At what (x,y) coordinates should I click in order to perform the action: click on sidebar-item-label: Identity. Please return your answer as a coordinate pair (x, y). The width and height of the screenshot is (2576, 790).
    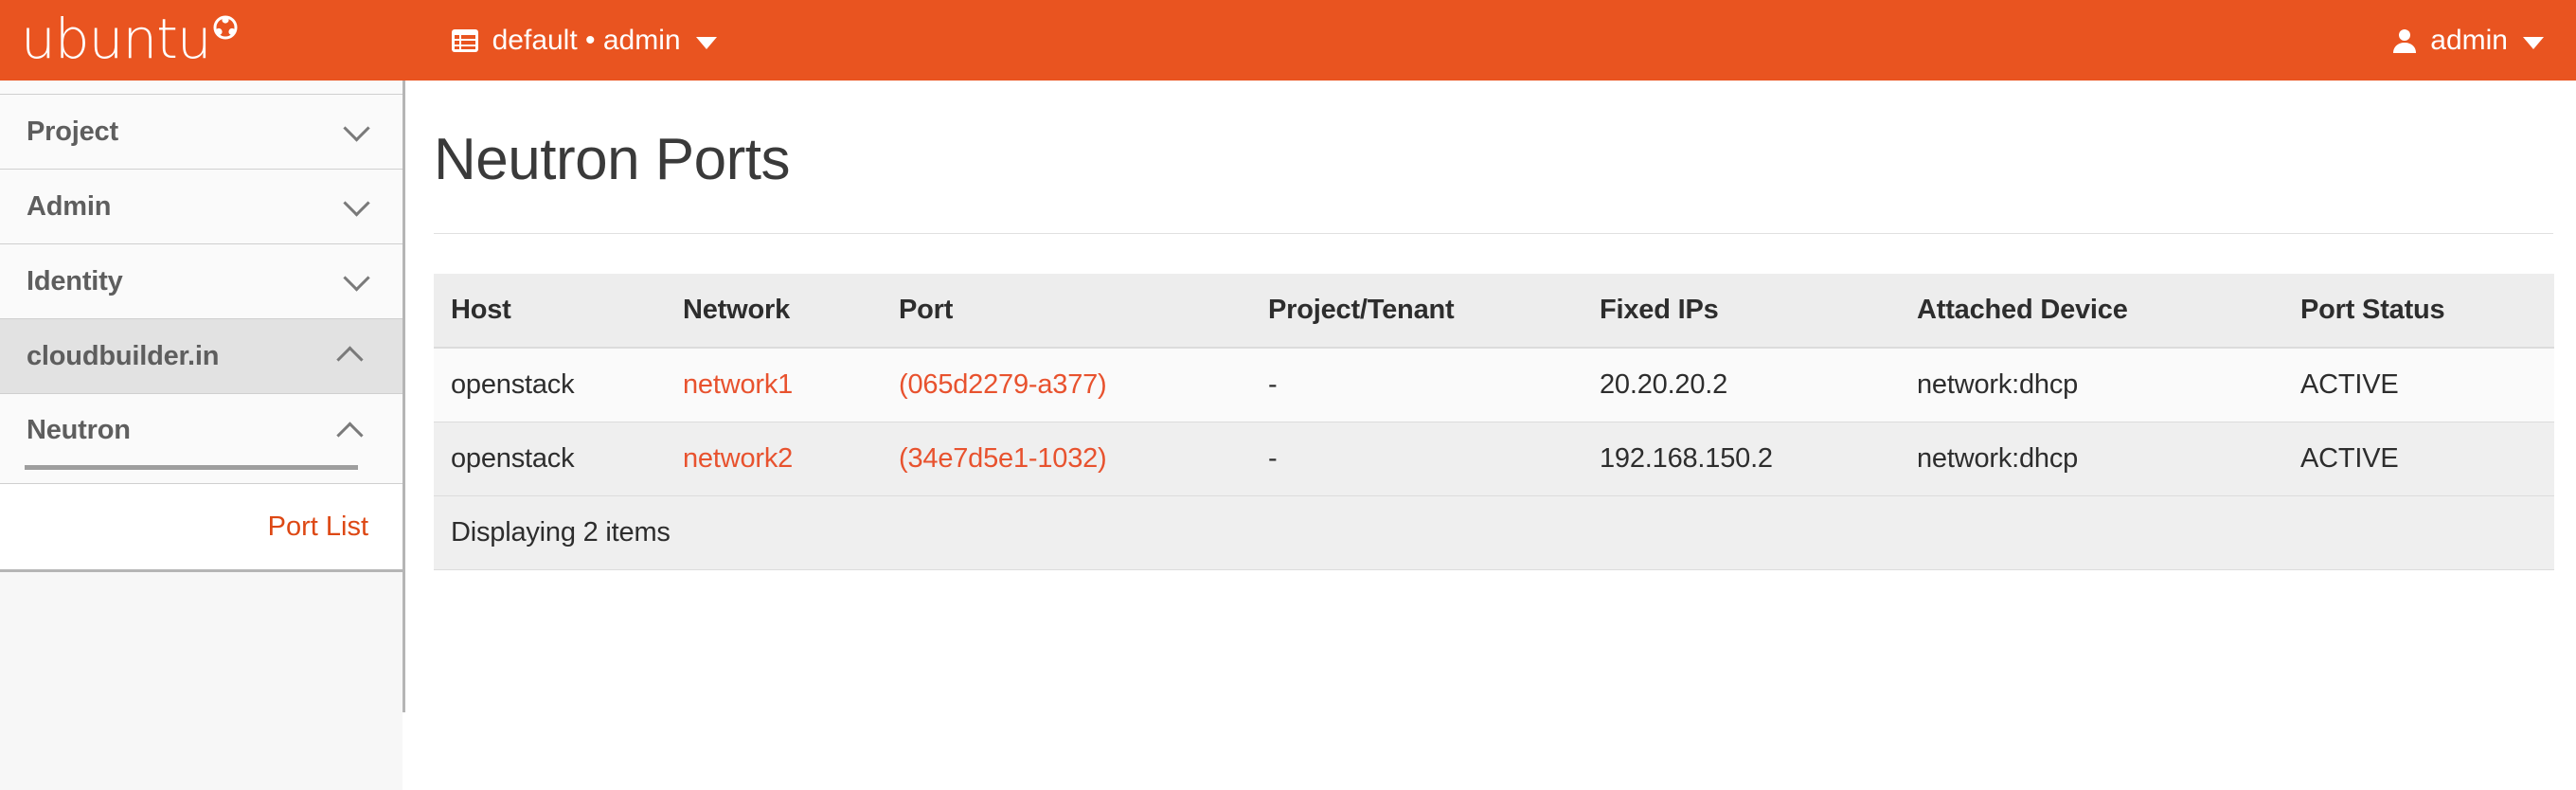
    Looking at the image, I should click on (75, 280).